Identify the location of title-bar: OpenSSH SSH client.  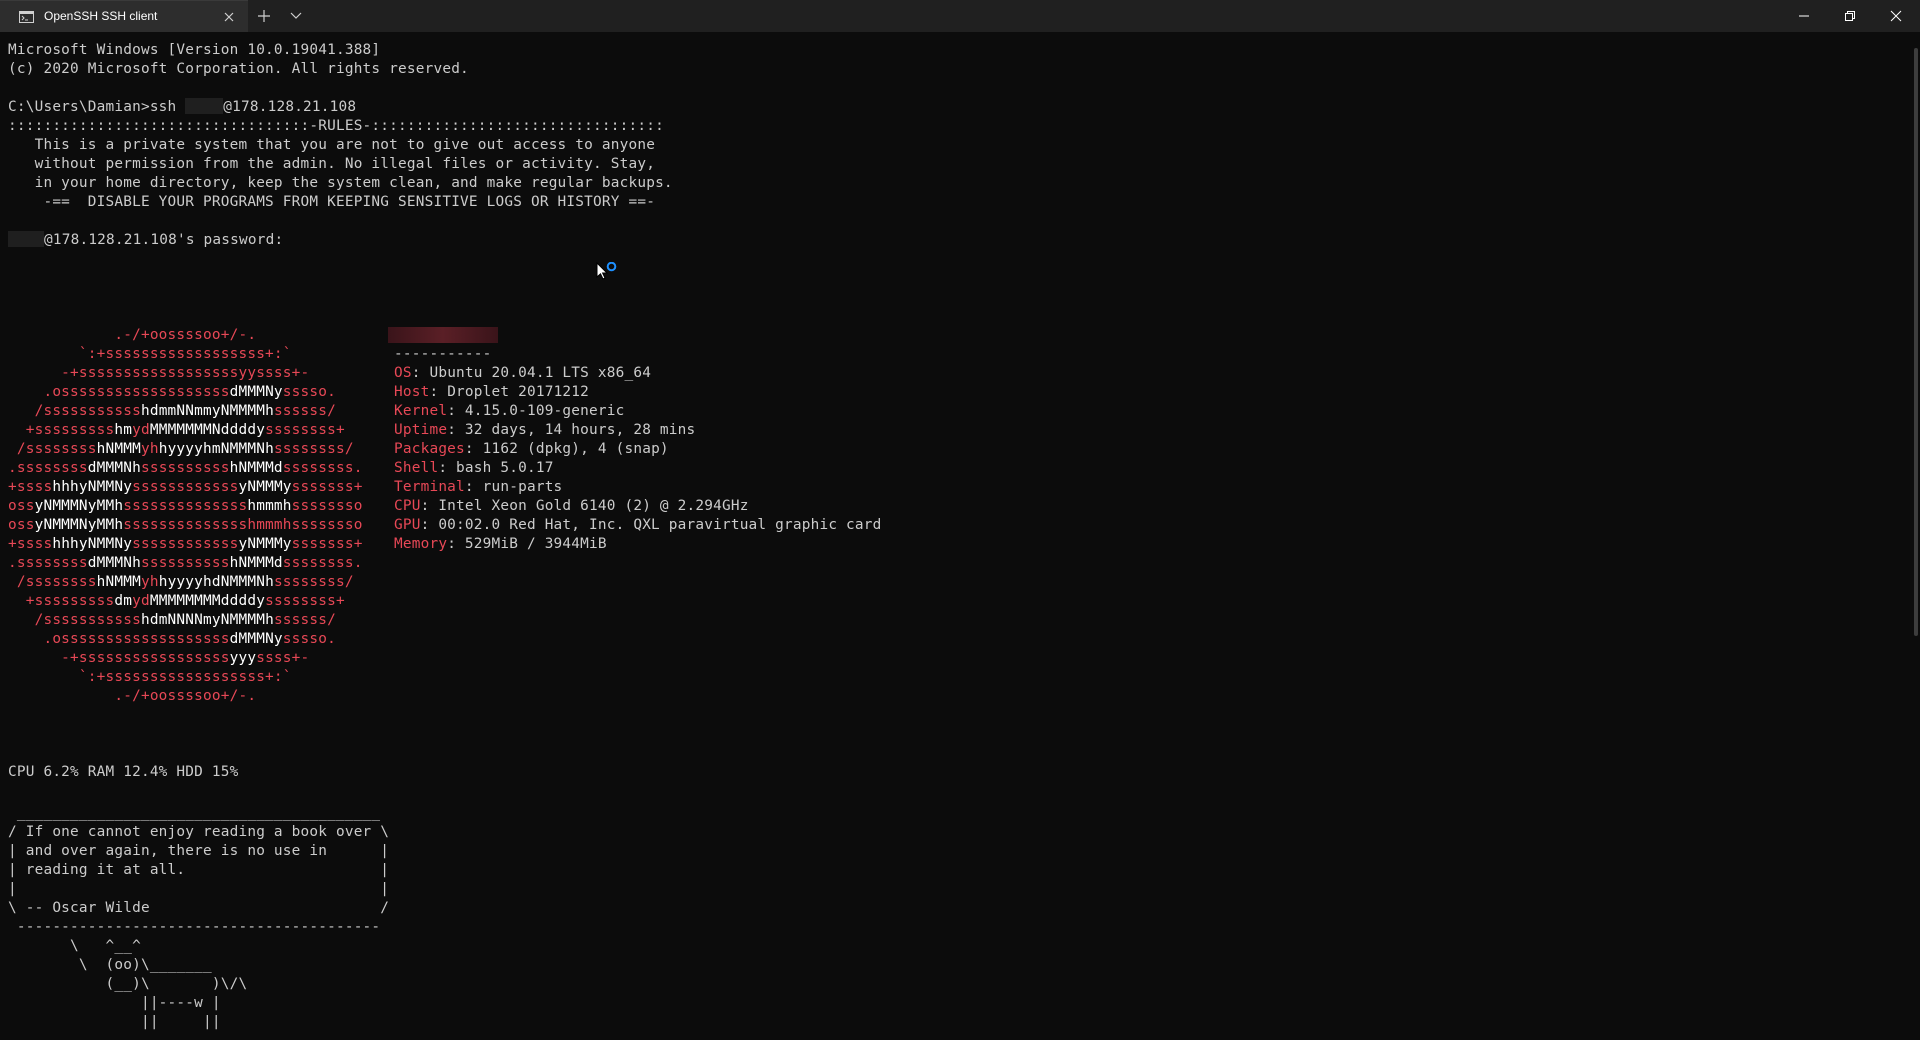
(960, 16).